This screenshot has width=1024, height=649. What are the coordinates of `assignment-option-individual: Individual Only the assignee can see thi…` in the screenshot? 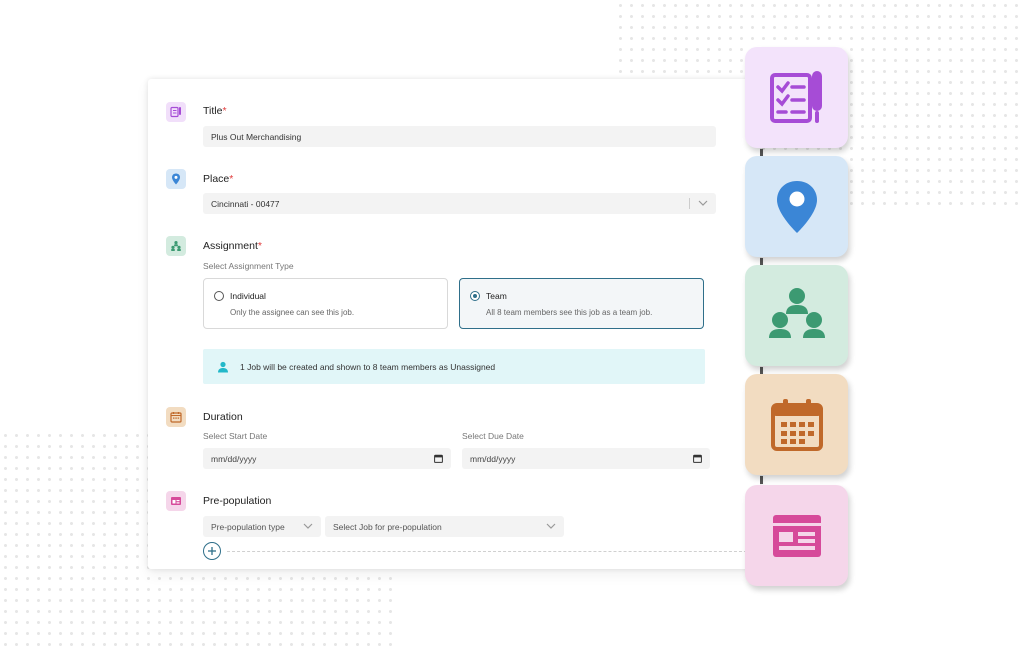 It's located at (325, 303).